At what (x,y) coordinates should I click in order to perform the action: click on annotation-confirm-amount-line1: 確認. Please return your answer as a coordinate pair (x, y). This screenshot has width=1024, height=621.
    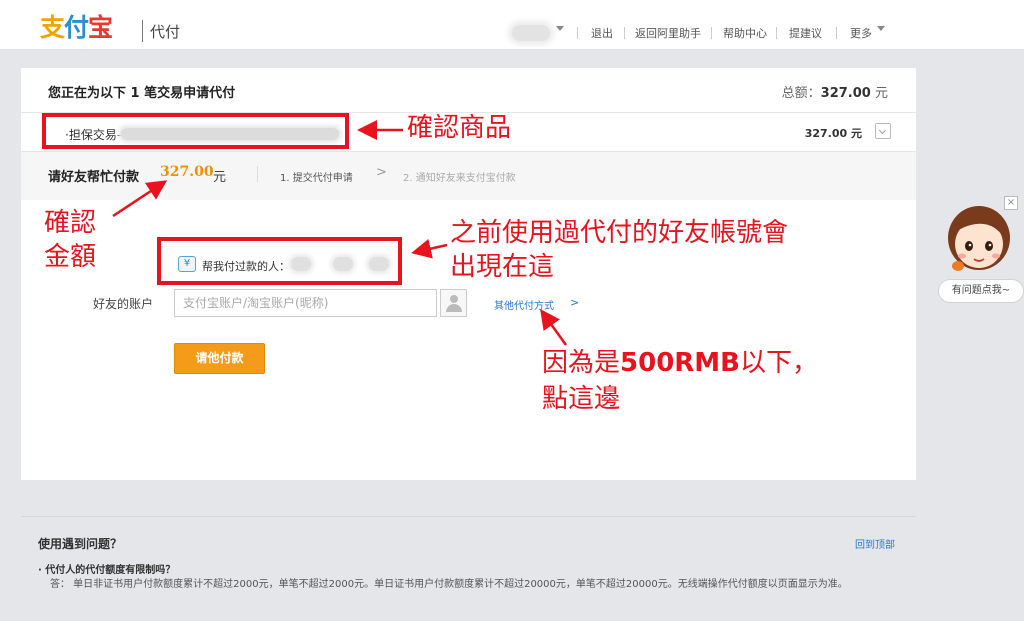
    Looking at the image, I should click on (70, 223).